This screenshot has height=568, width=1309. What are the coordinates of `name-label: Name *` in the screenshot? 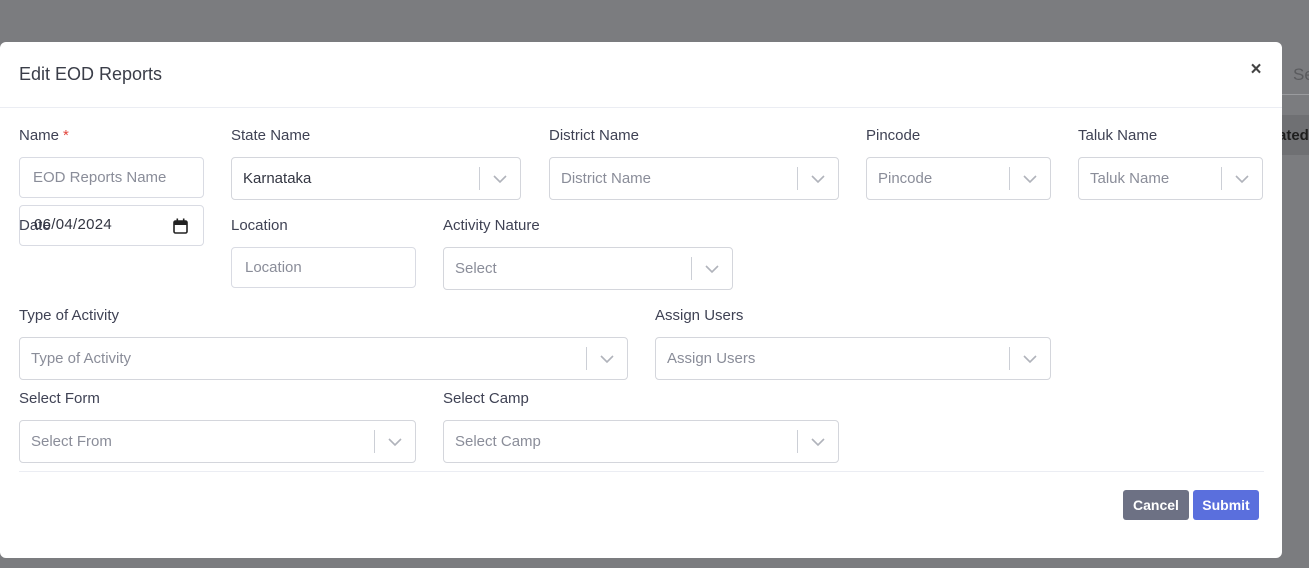 It's located at (44, 135).